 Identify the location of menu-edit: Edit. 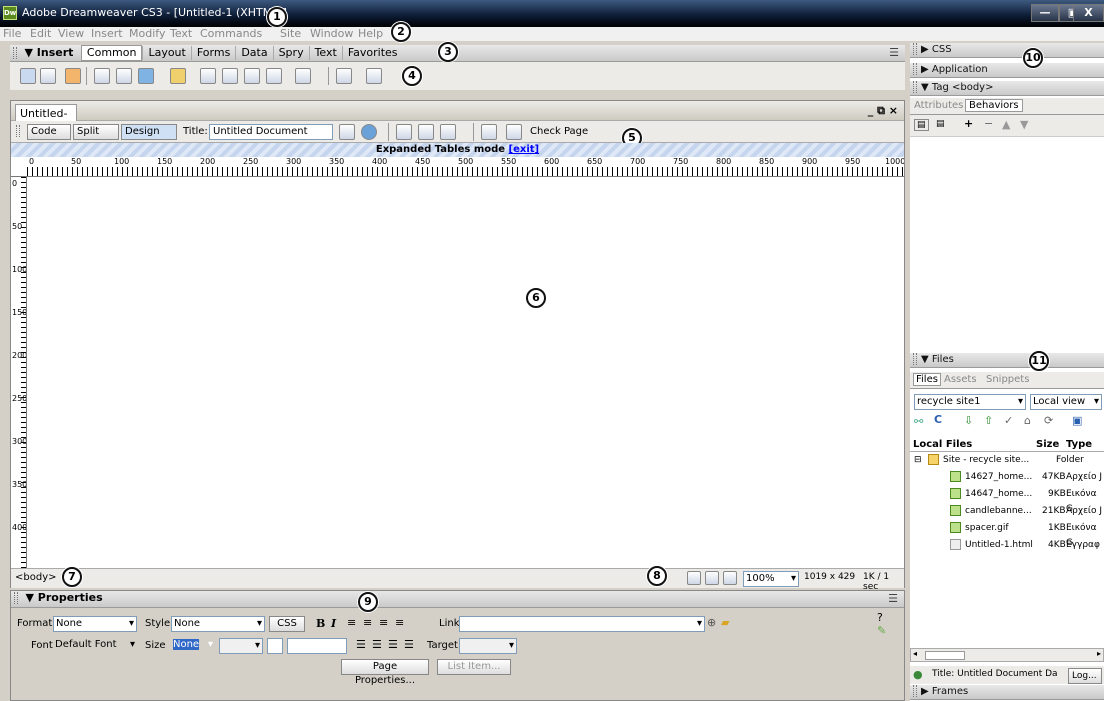
(40, 34).